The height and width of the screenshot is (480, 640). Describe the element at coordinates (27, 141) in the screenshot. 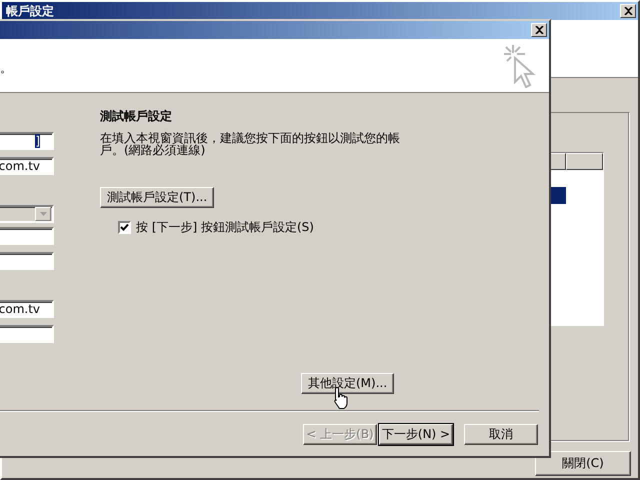

I see `input-field: ]` at that location.